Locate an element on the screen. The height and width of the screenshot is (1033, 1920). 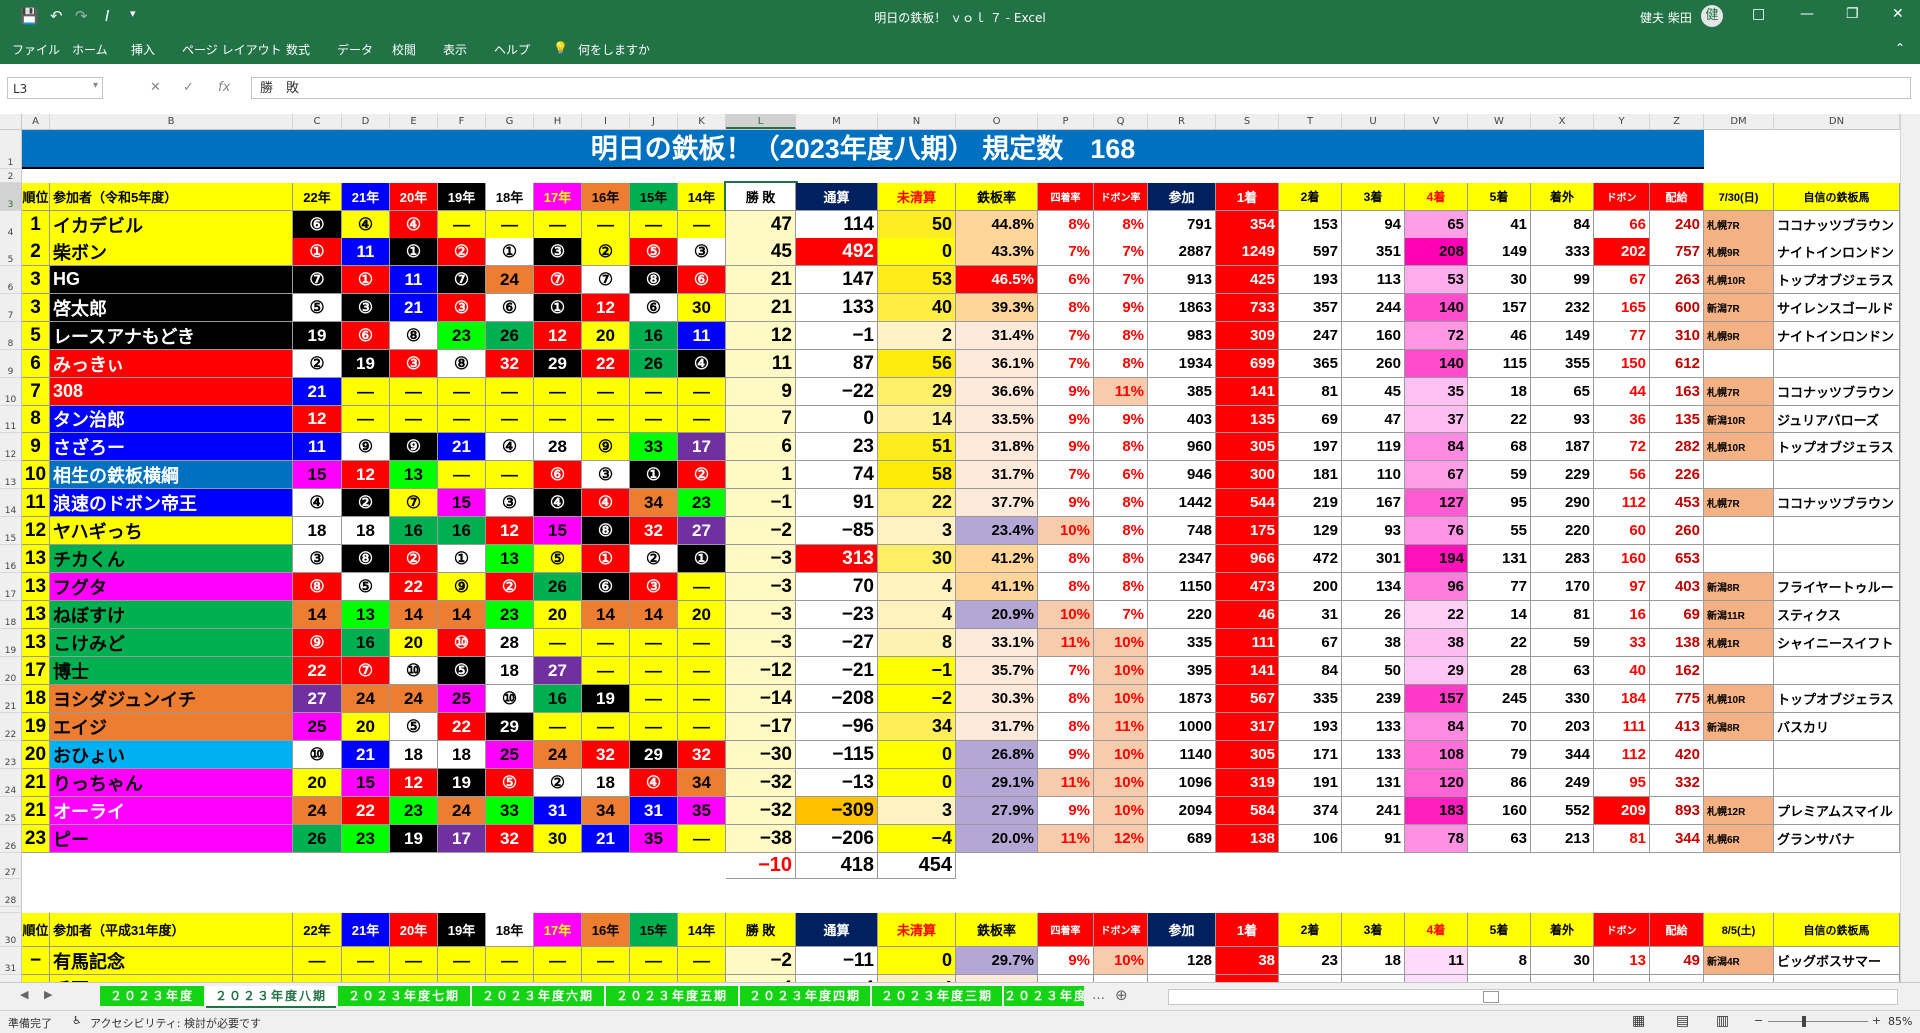
table-cell: 11% is located at coordinates (1066, 839).